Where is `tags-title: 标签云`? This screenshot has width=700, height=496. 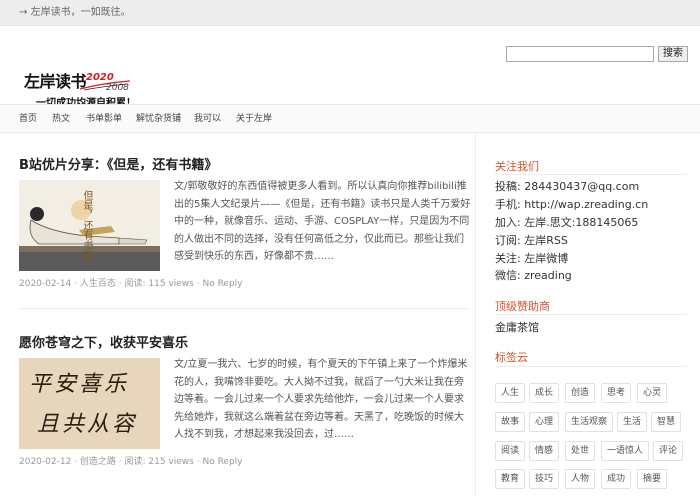
tags-title: 标签云 is located at coordinates (511, 357).